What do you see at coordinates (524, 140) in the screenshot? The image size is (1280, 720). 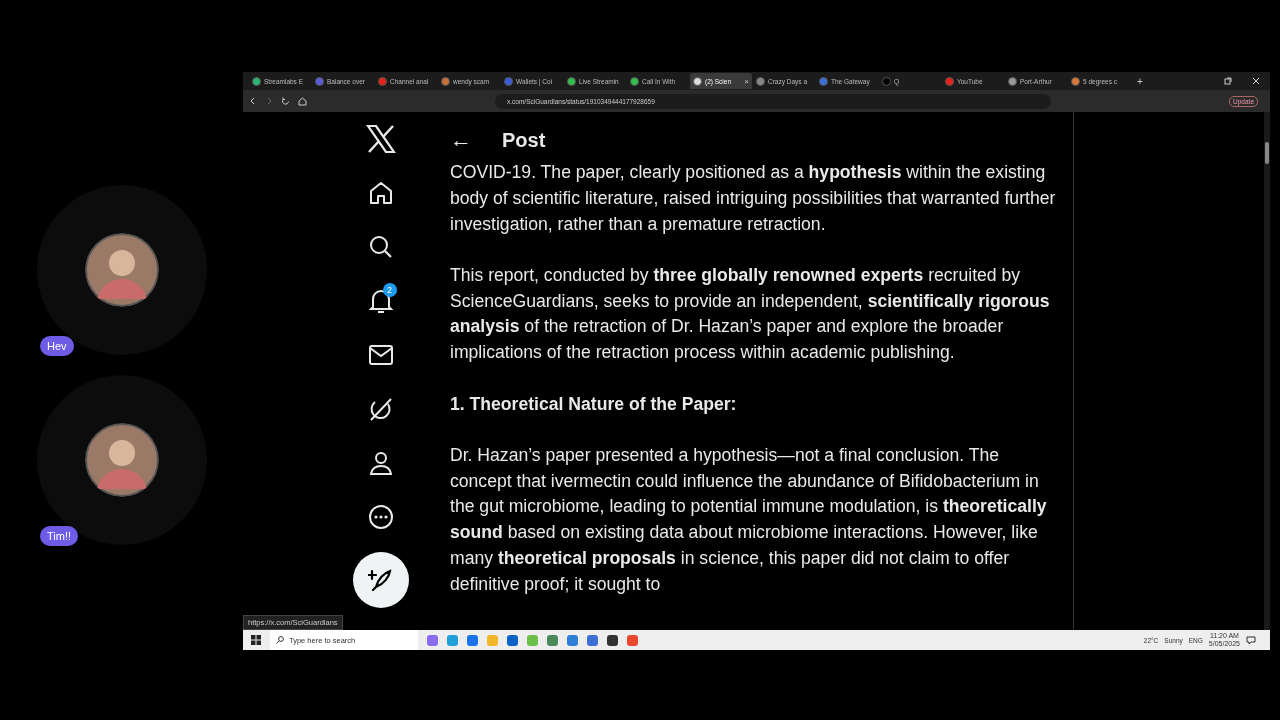 I see `page-title: Post` at bounding box center [524, 140].